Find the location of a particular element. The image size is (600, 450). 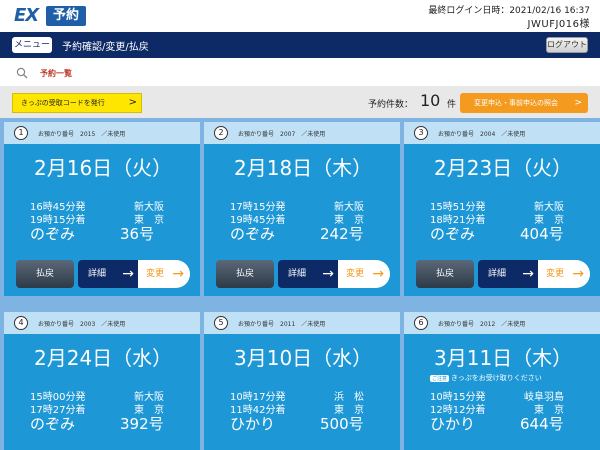

card-header: 5 お預かり番号 2011 ／未使用 is located at coordinates (302, 323).